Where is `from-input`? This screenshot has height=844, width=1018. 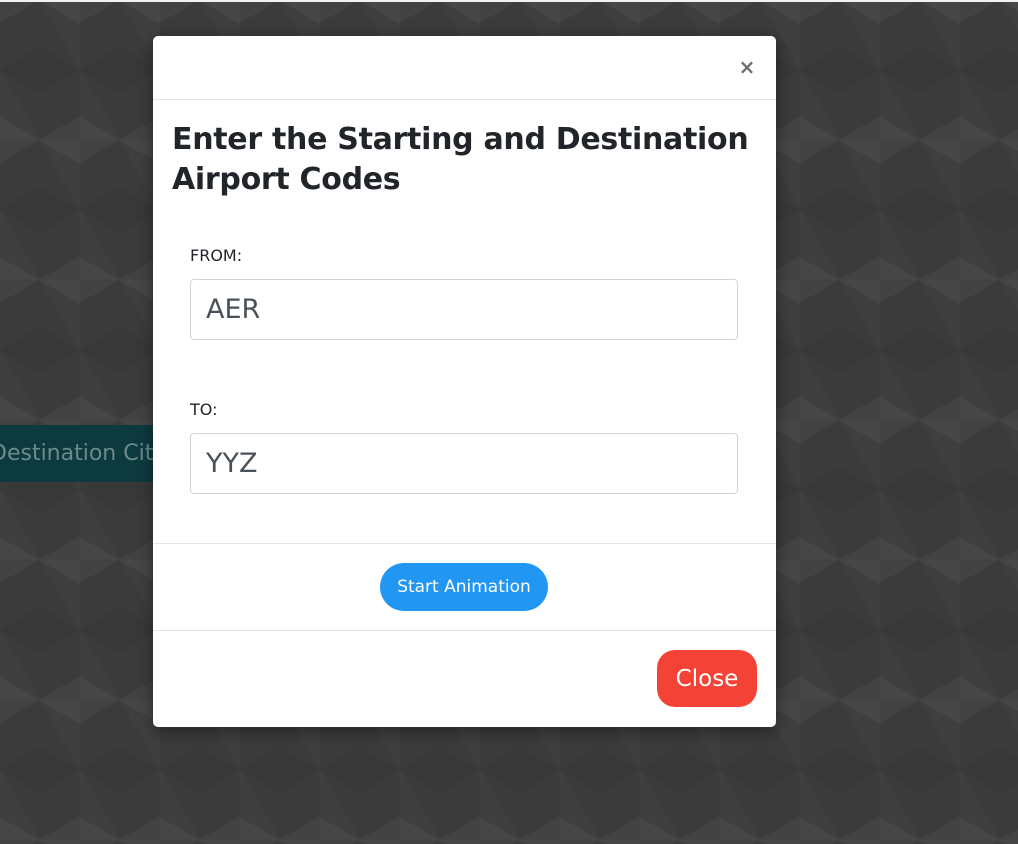 from-input is located at coordinates (464, 309).